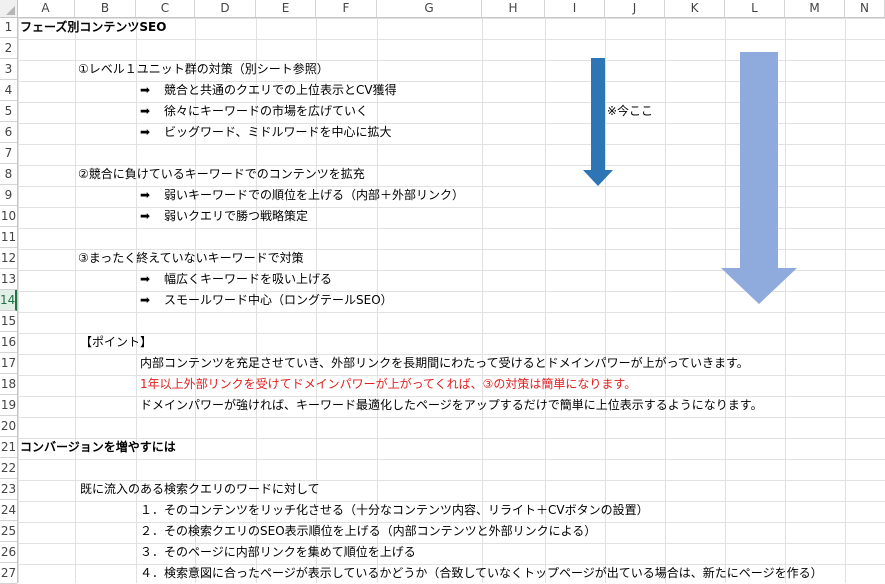  What do you see at coordinates (346, 8) in the screenshot?
I see `column-header-f: F` at bounding box center [346, 8].